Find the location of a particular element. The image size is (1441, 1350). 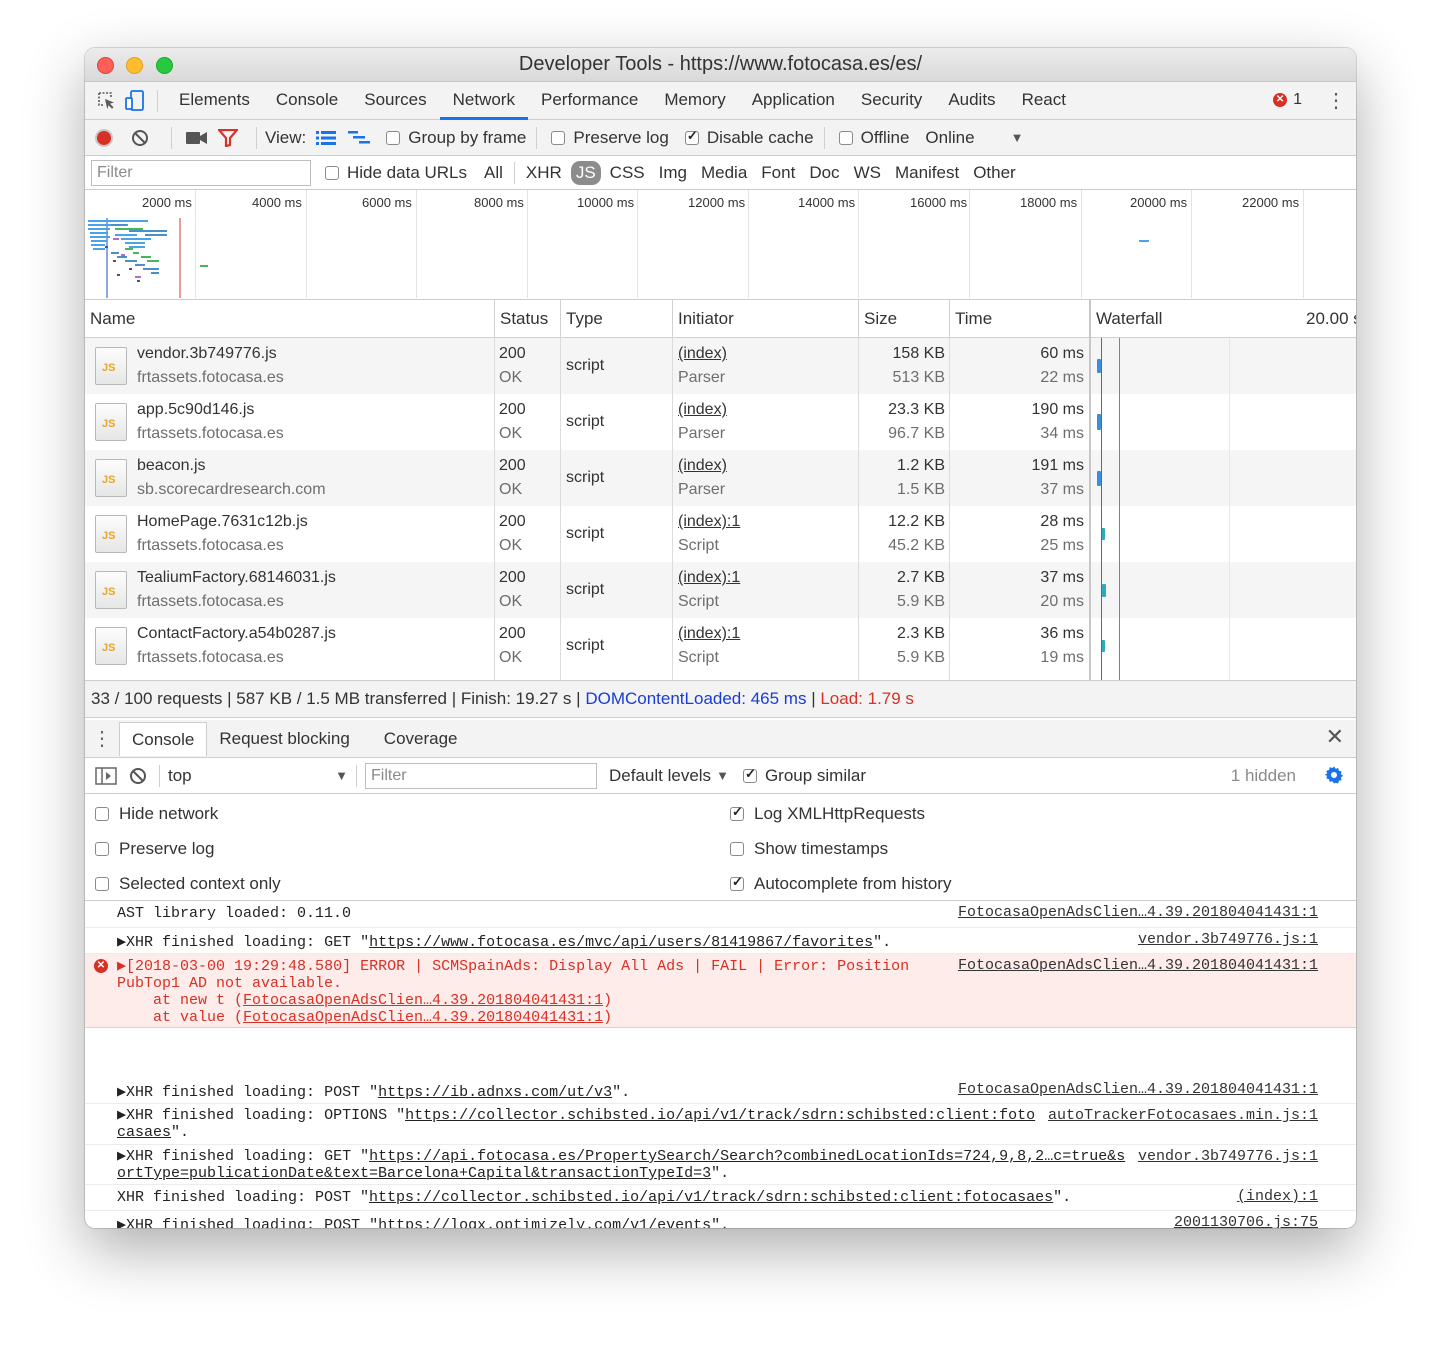

message-source-link: 2001130706.js:75 is located at coordinates (1243, 1221).